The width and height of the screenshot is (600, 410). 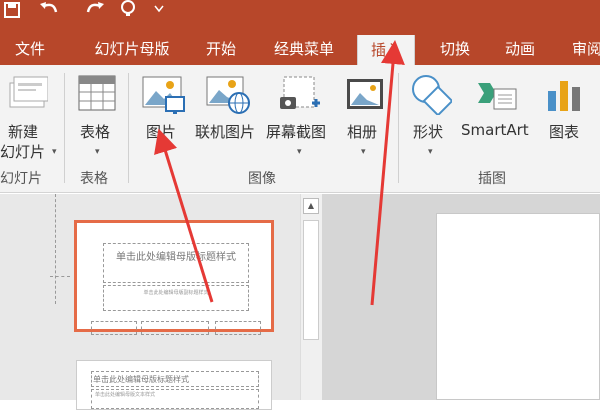 What do you see at coordinates (362, 131) in the screenshot?
I see `photo-album-button: 相册` at bounding box center [362, 131].